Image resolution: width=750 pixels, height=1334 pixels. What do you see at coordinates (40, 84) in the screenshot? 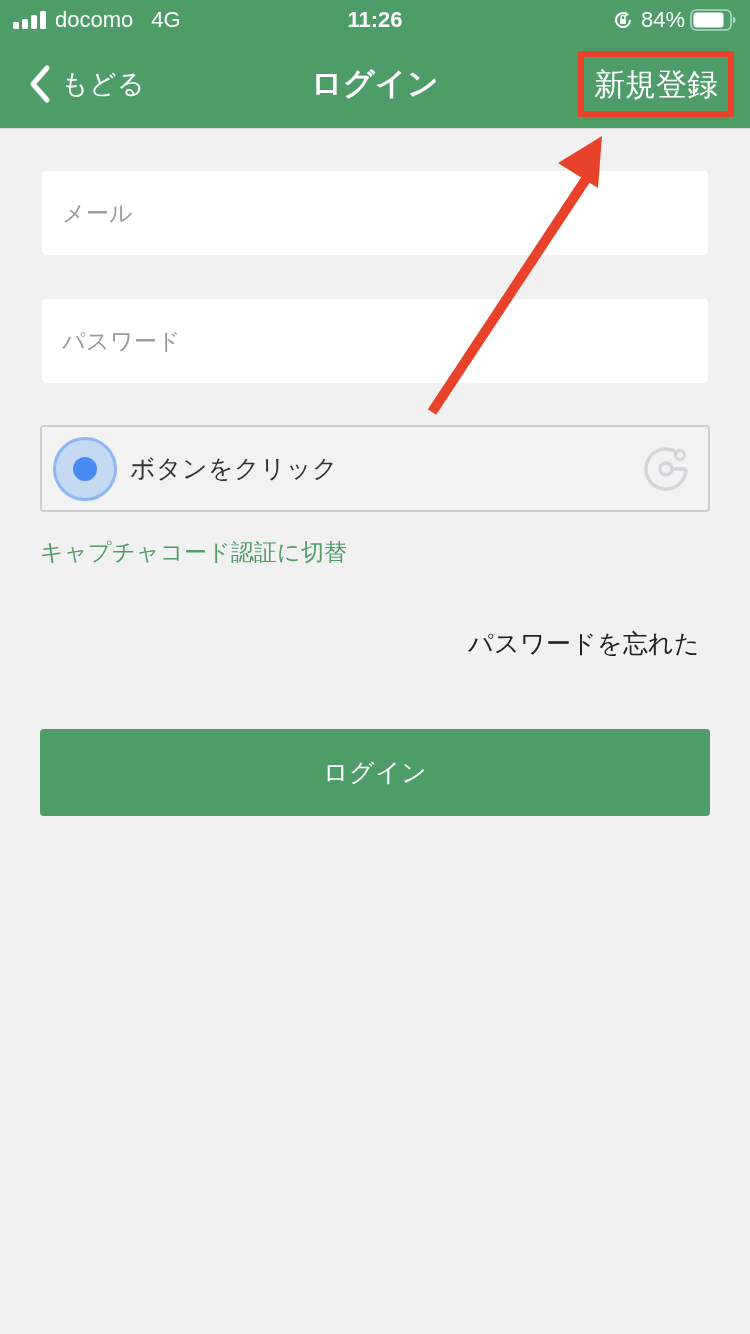
I see `chevron-left-icon` at bounding box center [40, 84].